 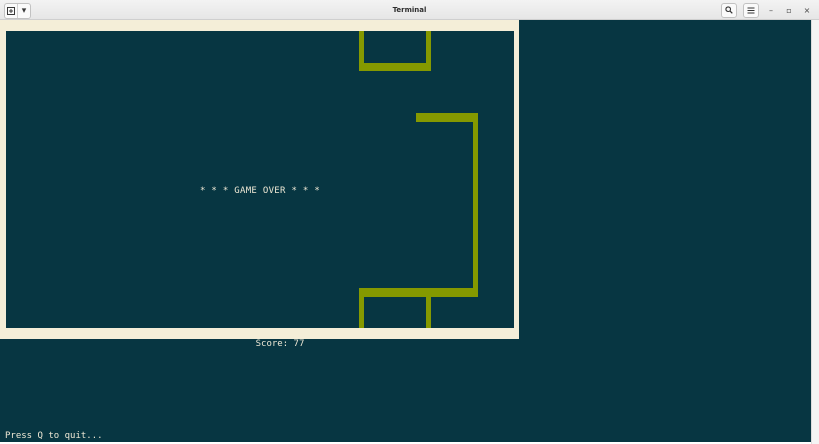 I want to click on search-button, so click(x=729, y=10).